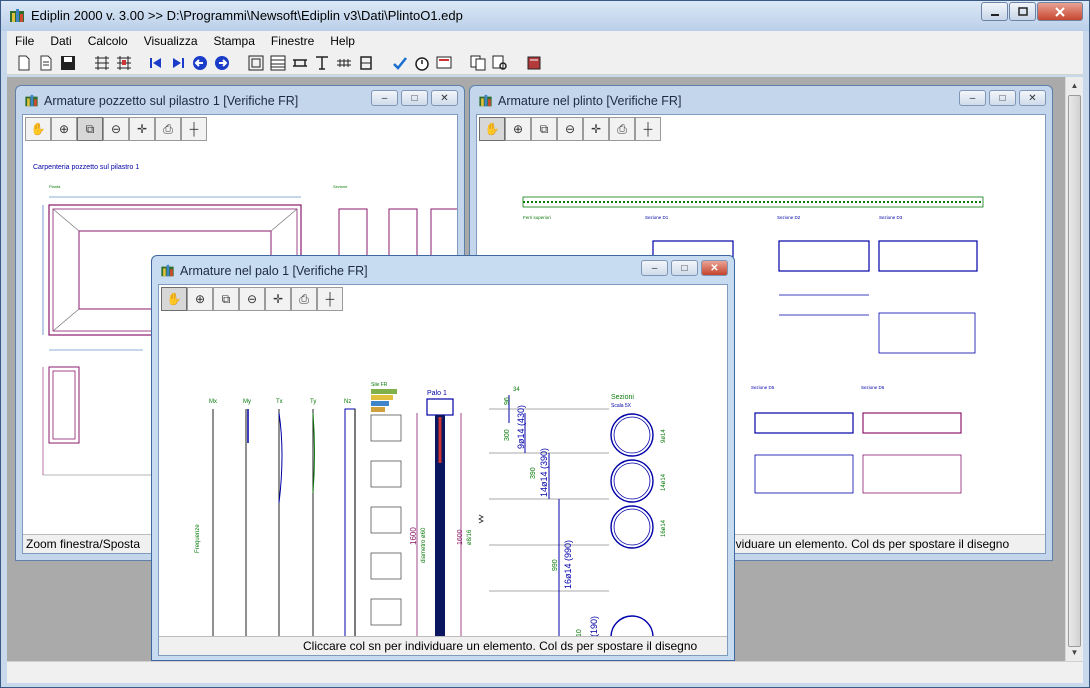  I want to click on column-icon, so click(322, 63).